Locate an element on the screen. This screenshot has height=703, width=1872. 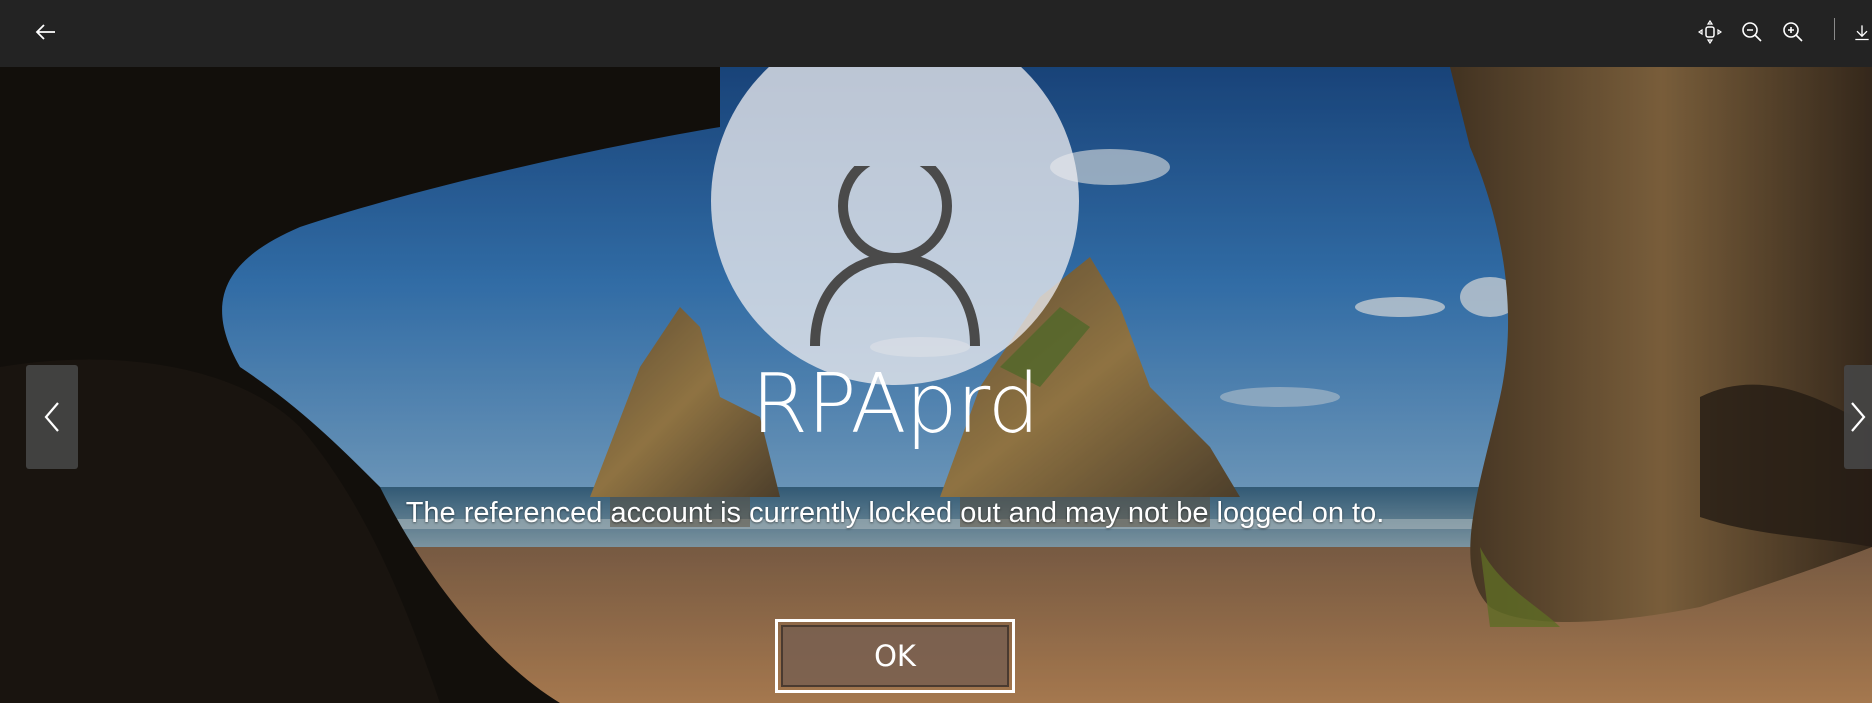
back-button is located at coordinates (46, 32).